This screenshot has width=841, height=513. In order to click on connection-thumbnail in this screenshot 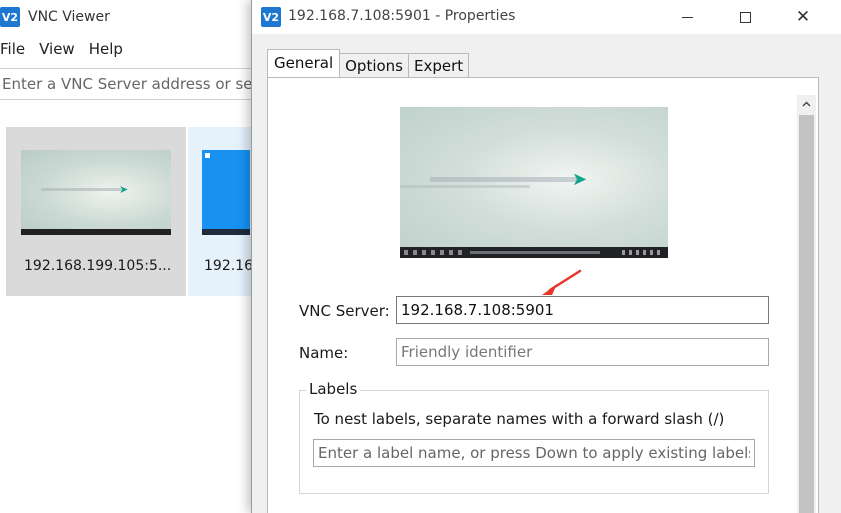, I will do `click(226, 192)`.